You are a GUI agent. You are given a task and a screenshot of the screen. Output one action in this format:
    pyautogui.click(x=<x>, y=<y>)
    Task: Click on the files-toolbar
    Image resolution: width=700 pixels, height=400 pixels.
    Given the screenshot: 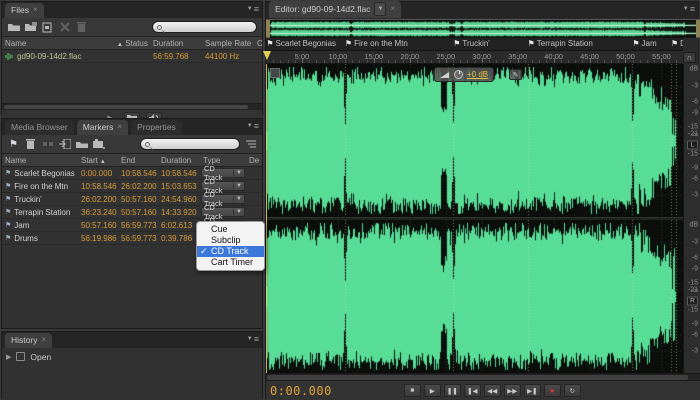 What is the action you would take?
    pyautogui.click(x=132, y=27)
    